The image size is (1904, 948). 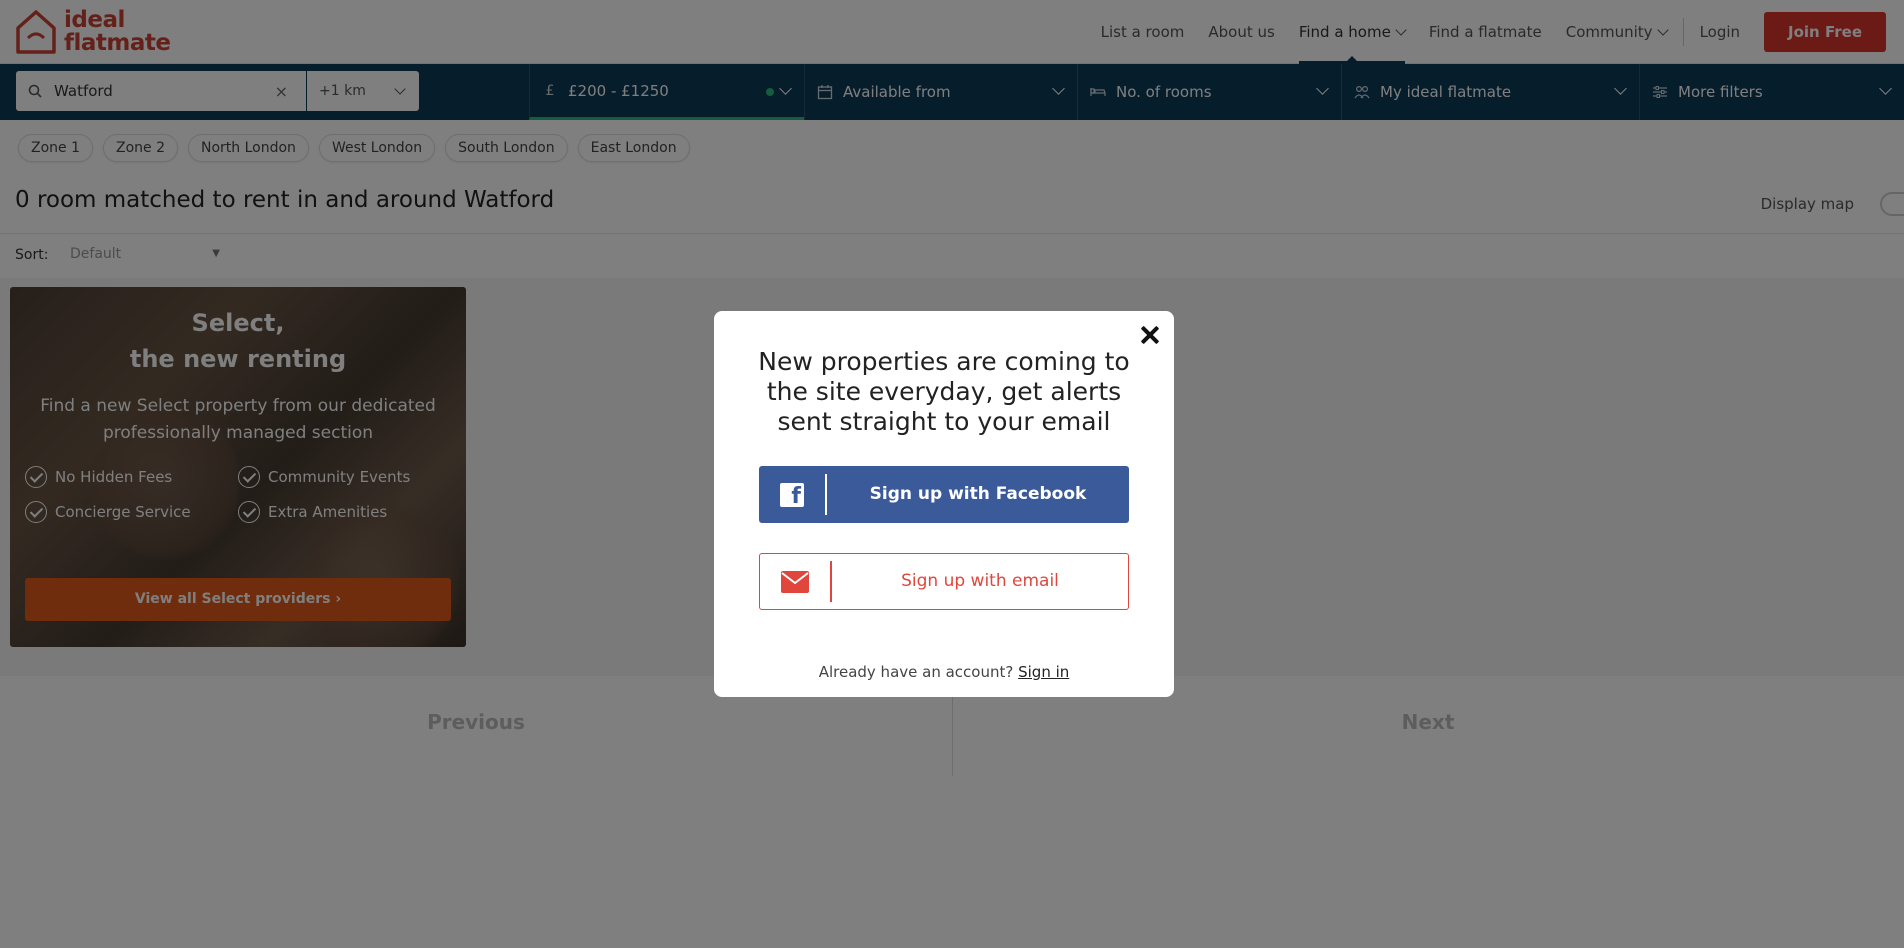 I want to click on envelope-icon, so click(x=795, y=581).